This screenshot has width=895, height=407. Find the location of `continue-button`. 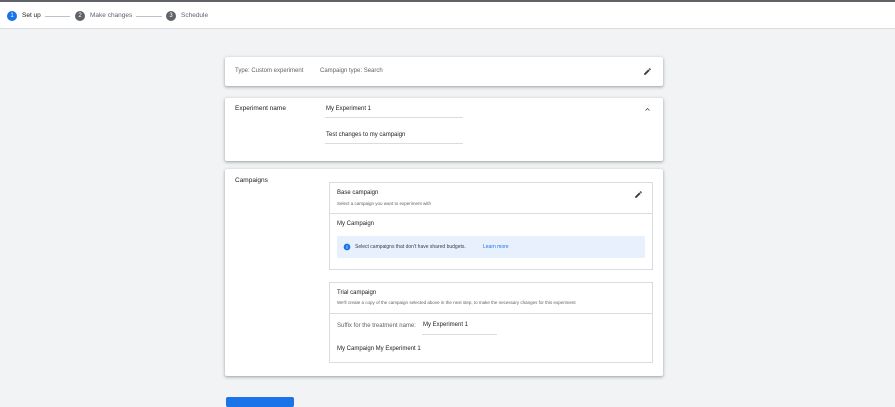

continue-button is located at coordinates (260, 402).